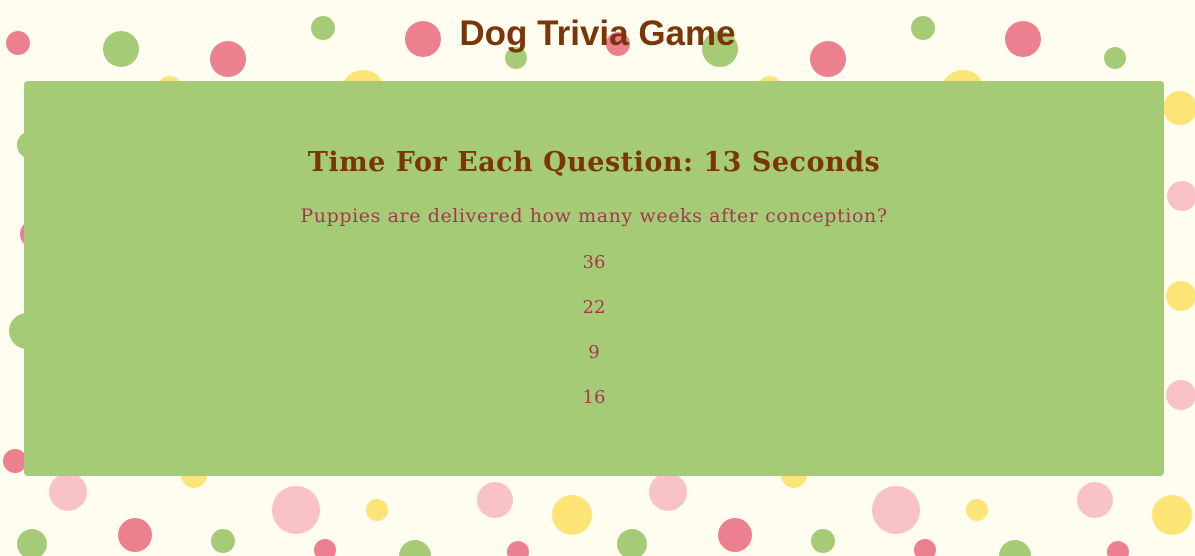  I want to click on question-timer: Time For Each Question: 13 Seconds, so click(594, 162).